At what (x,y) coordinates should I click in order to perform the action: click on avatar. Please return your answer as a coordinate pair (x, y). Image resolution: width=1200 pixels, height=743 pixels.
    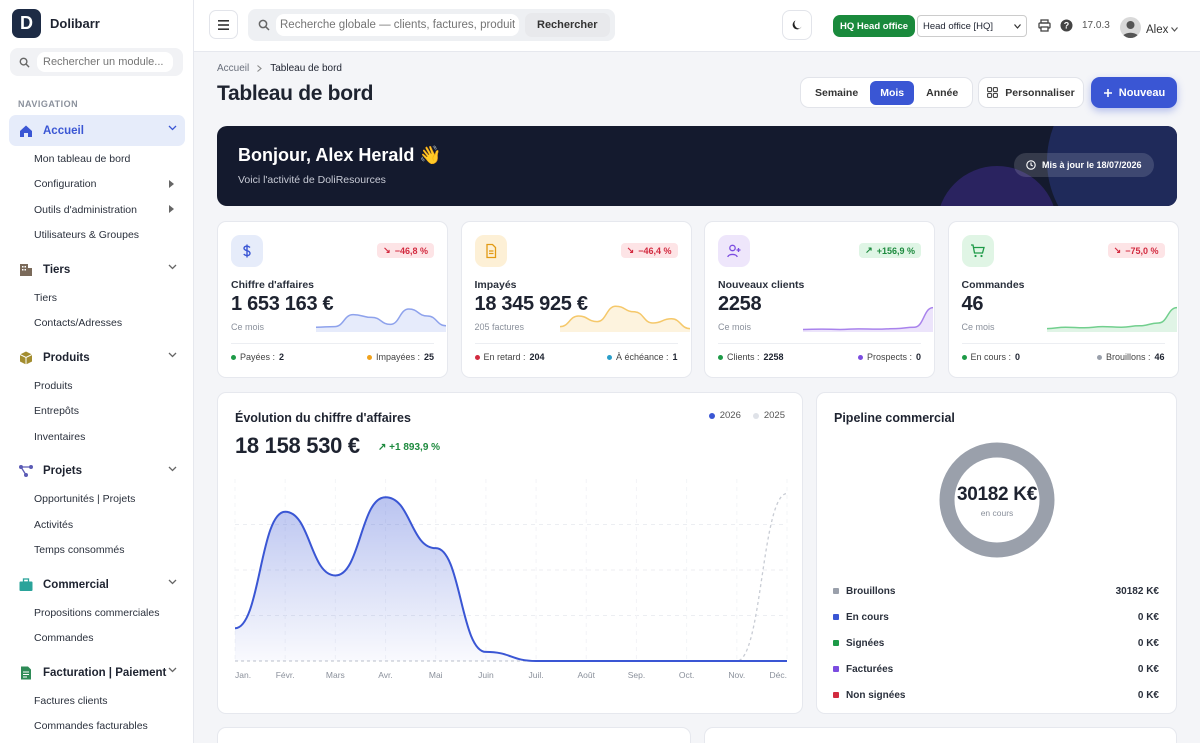
    Looking at the image, I should click on (1130, 27).